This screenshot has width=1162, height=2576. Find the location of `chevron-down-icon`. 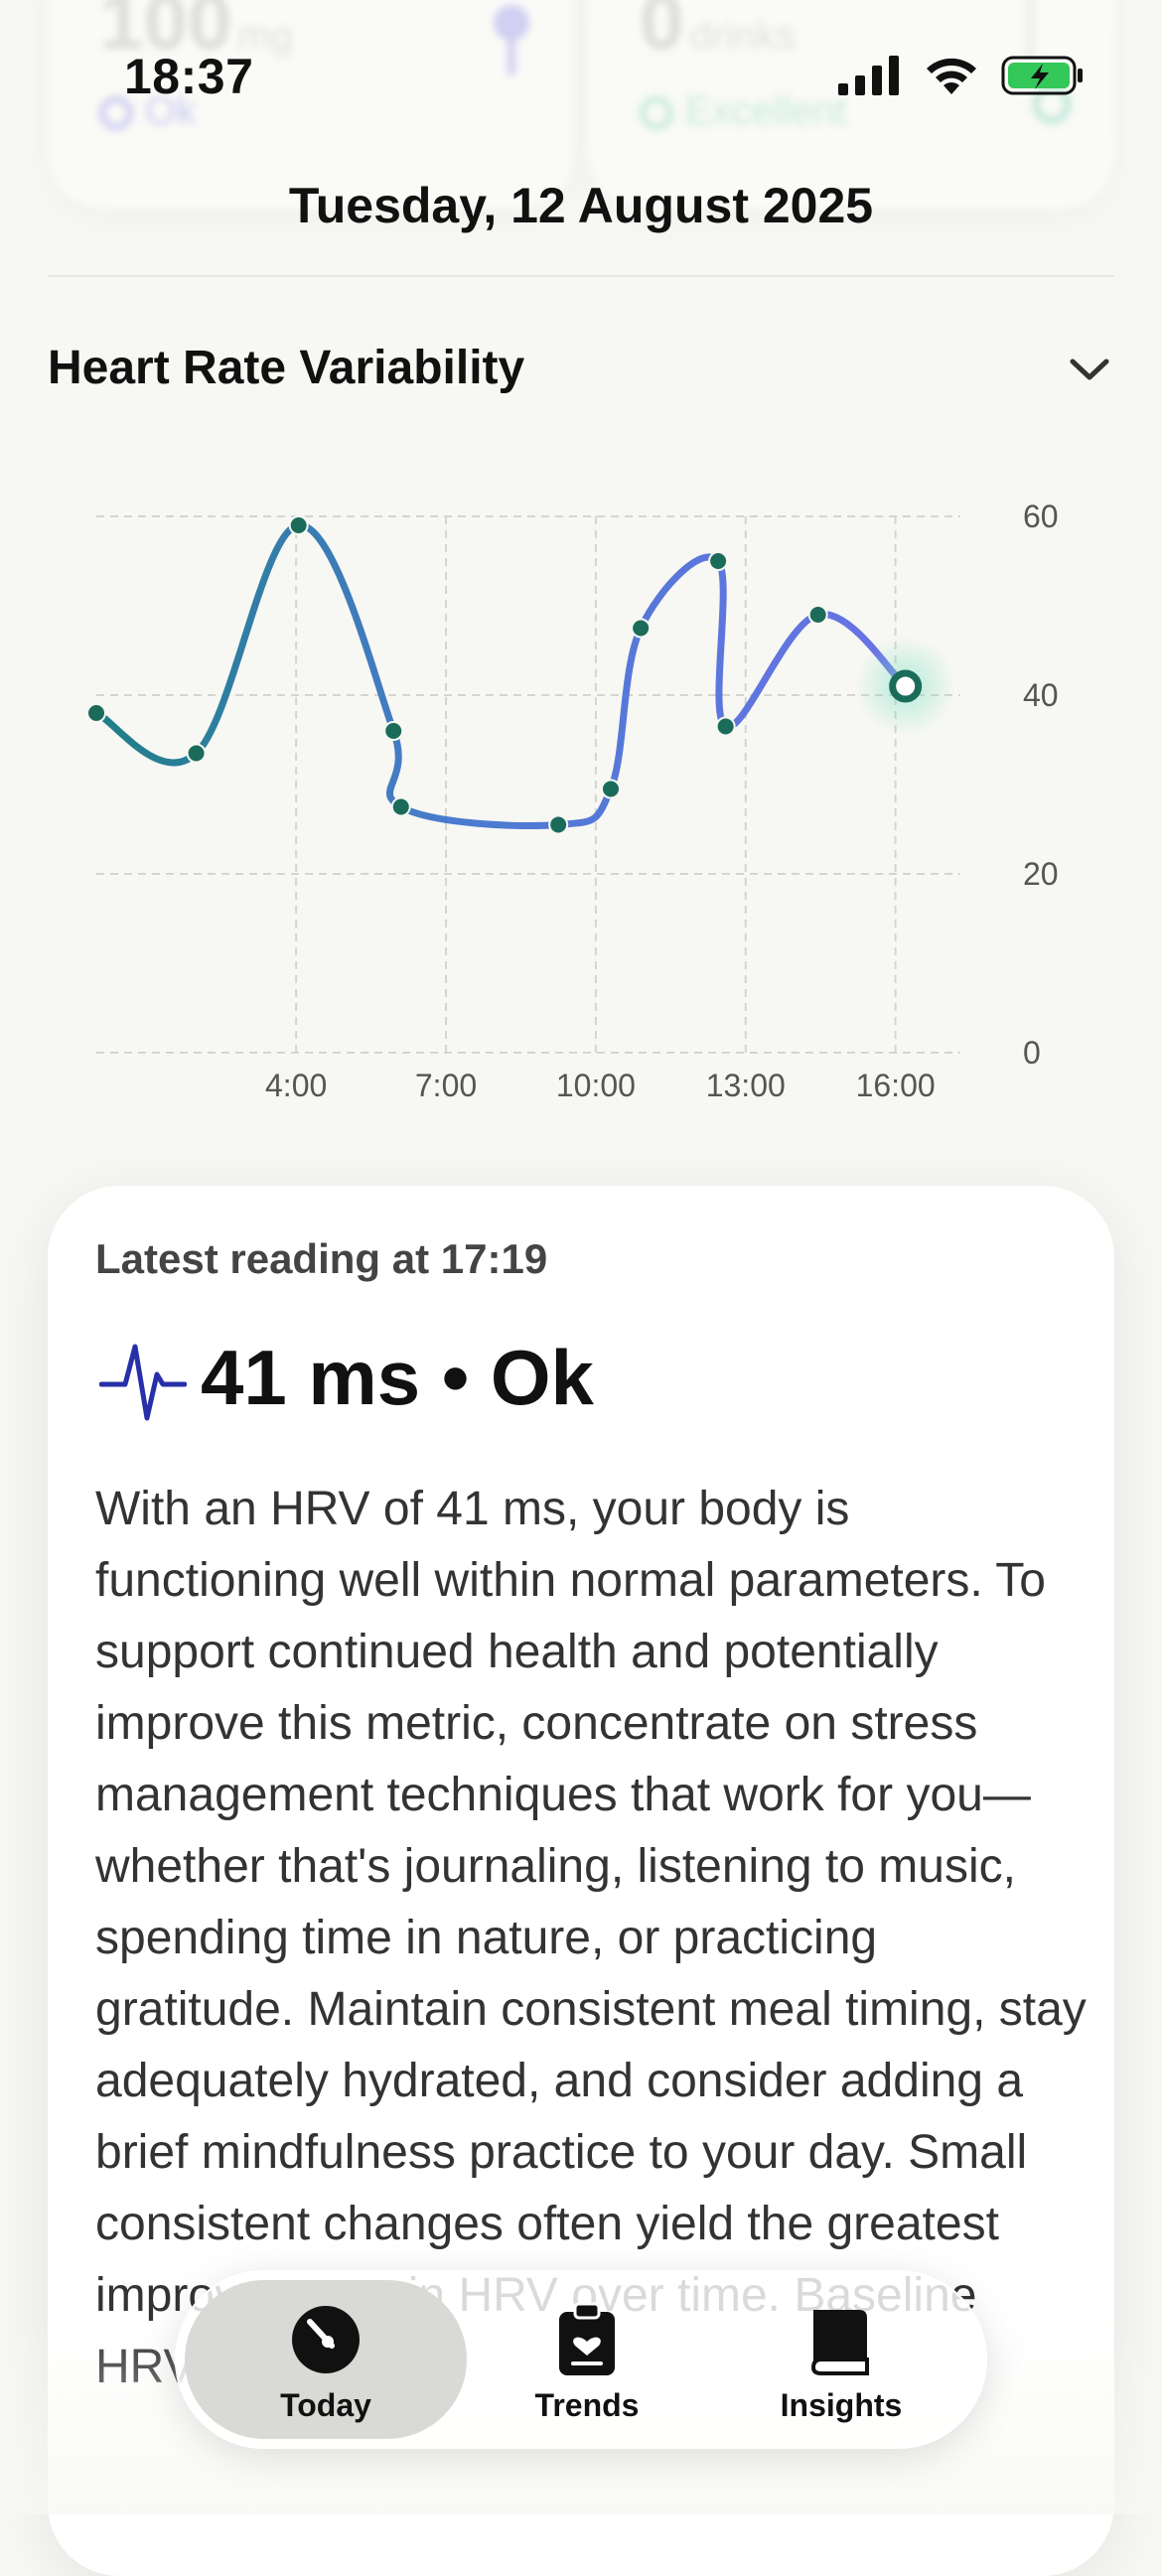

chevron-down-icon is located at coordinates (1089, 369).